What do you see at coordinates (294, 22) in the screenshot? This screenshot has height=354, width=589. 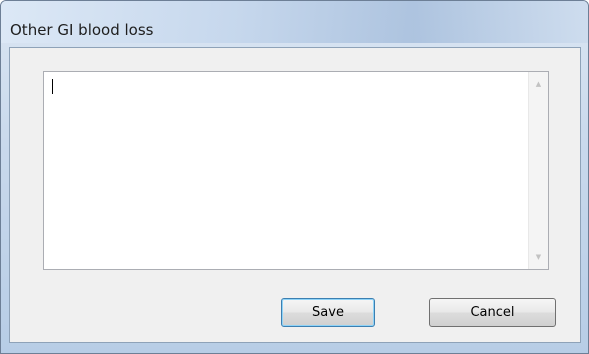 I see `title-bar: Other GI blood loss` at bounding box center [294, 22].